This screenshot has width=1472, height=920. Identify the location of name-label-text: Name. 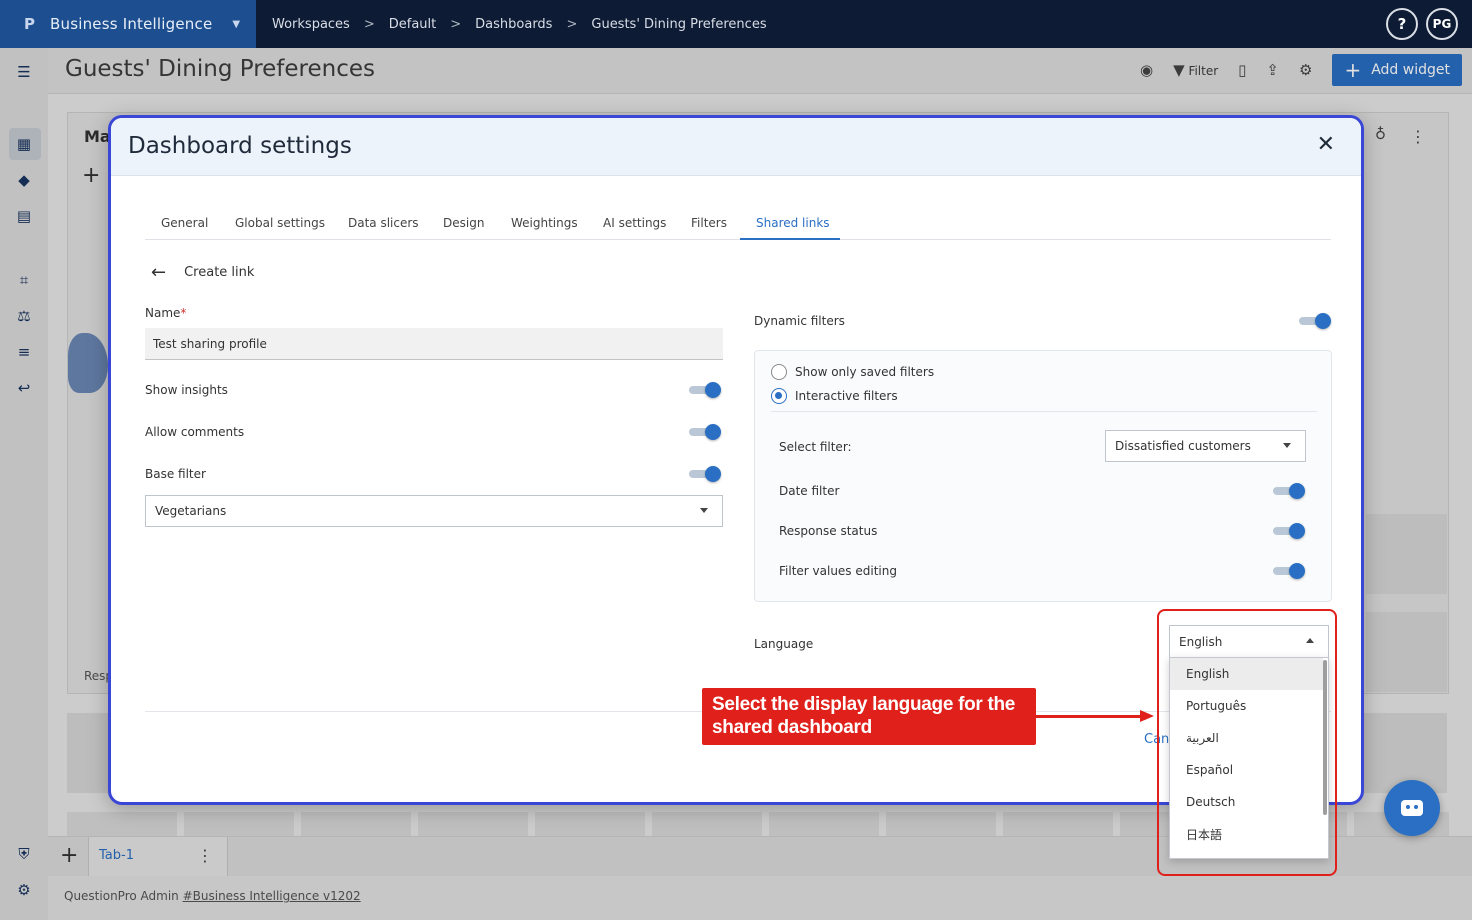
(163, 313).